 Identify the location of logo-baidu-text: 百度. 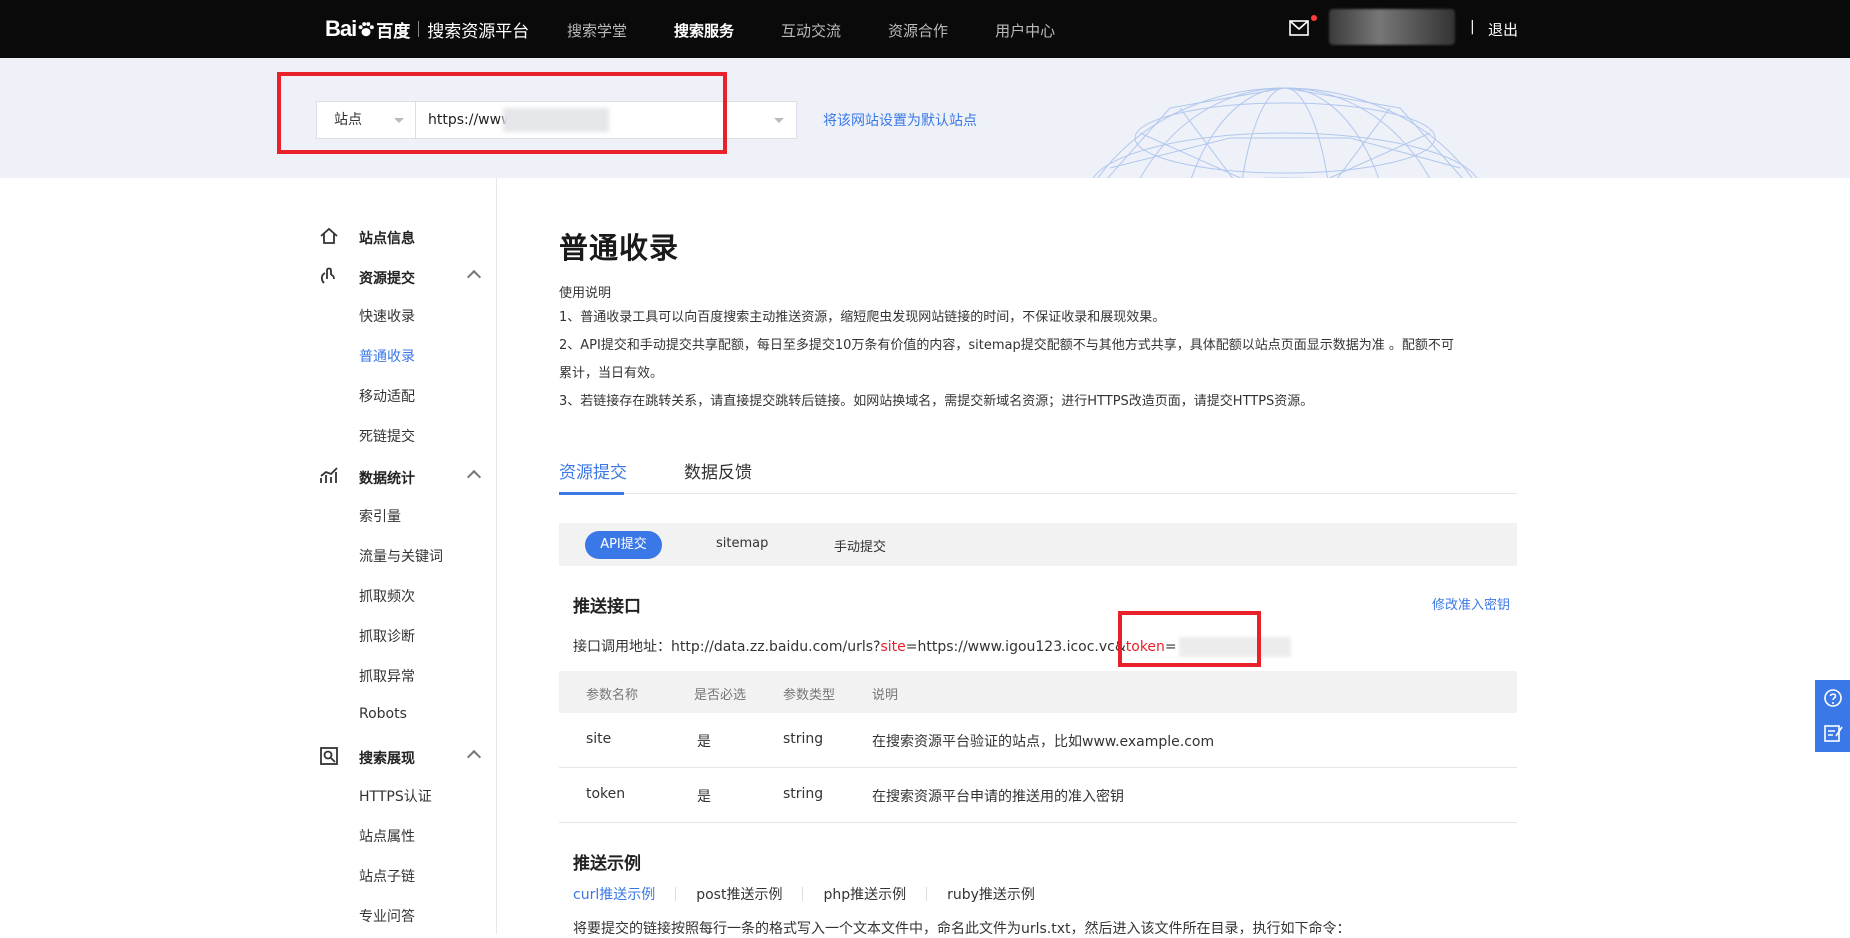
(393, 31).